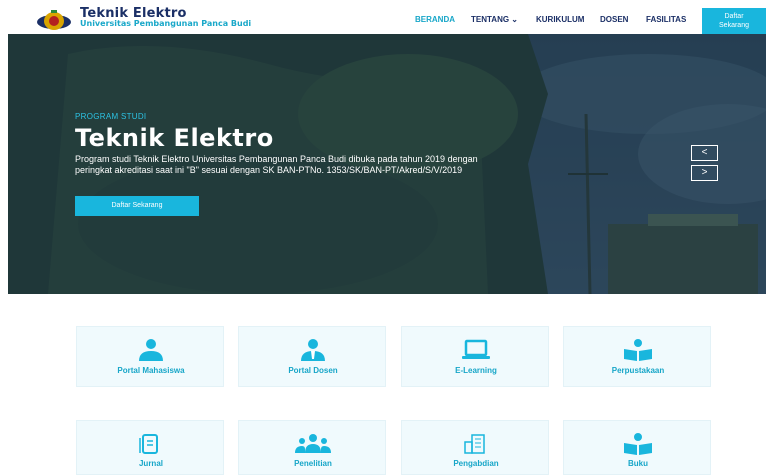 The image size is (766, 475). Describe the element at coordinates (476, 370) in the screenshot. I see `card-label: E-Learning` at that location.